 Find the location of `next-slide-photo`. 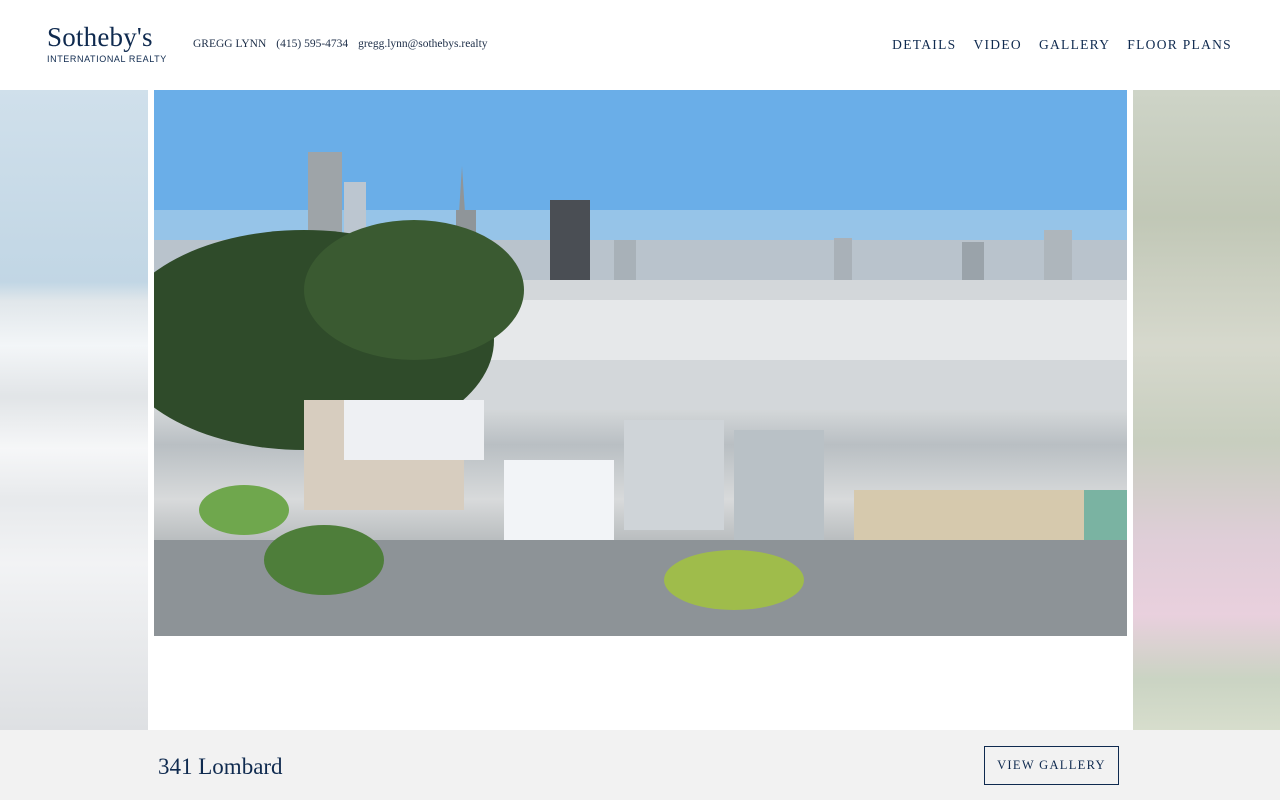

next-slide-photo is located at coordinates (1206, 410).